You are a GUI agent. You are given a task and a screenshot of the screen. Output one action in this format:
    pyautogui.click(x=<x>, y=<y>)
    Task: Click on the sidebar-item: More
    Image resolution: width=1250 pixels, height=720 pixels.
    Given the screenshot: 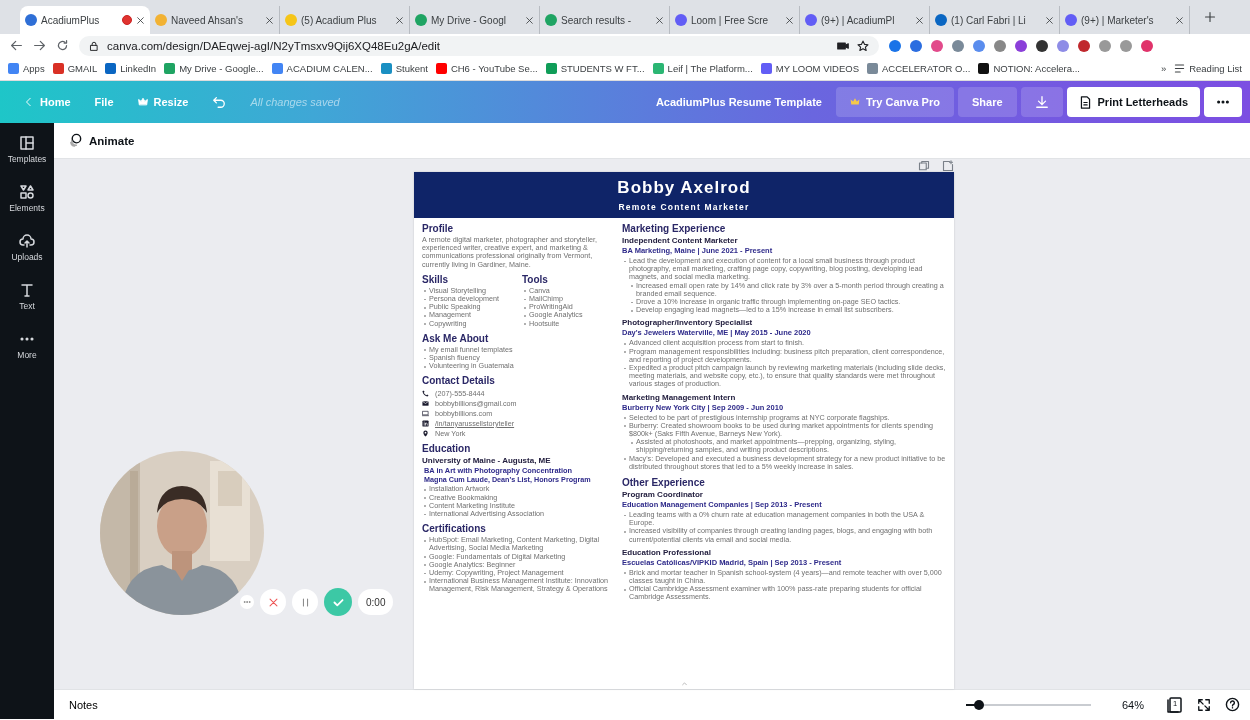 What is the action you would take?
    pyautogui.click(x=27, y=345)
    